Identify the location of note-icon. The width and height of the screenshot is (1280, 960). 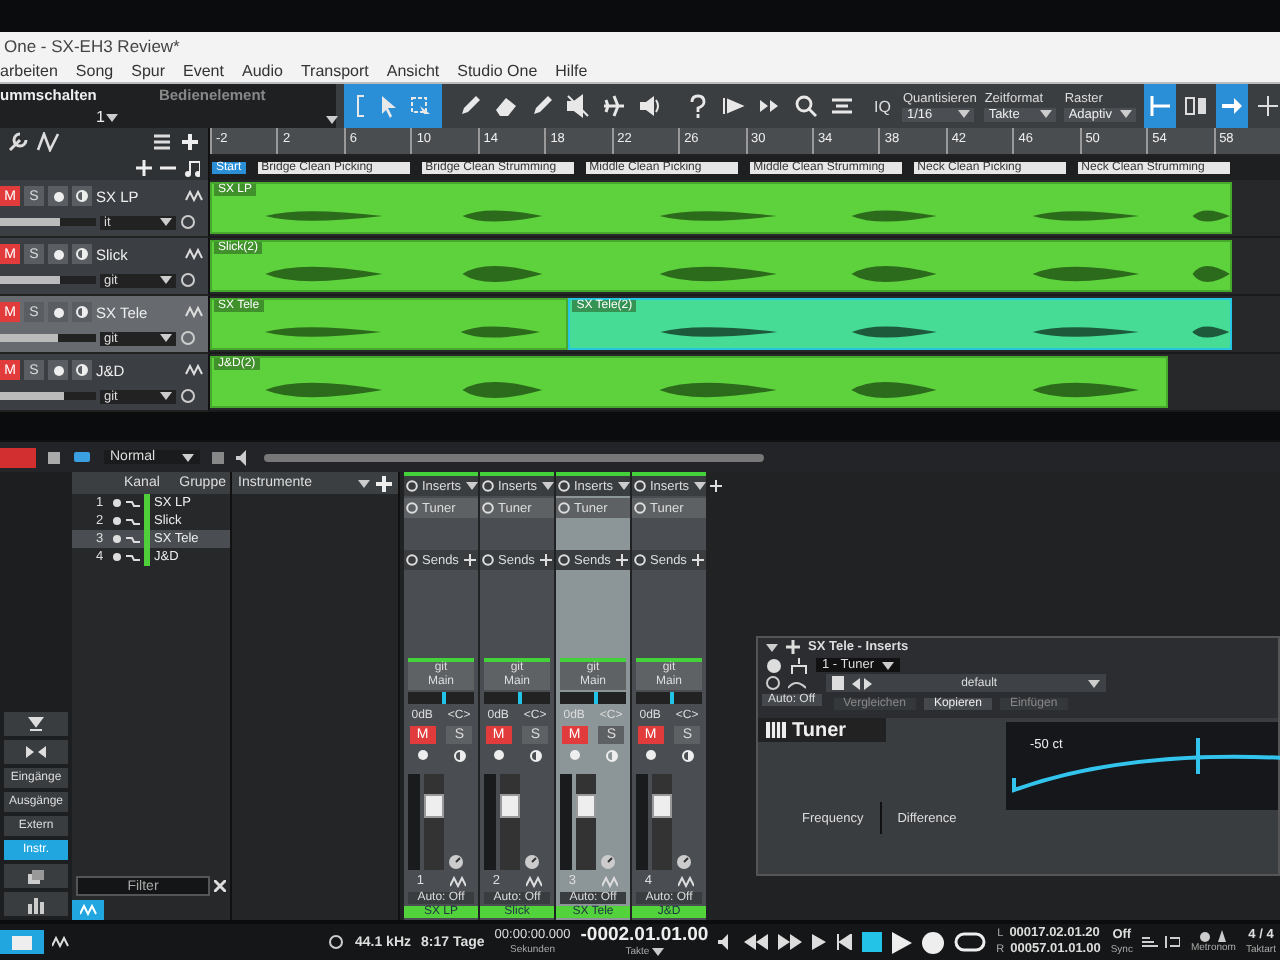
(192, 168).